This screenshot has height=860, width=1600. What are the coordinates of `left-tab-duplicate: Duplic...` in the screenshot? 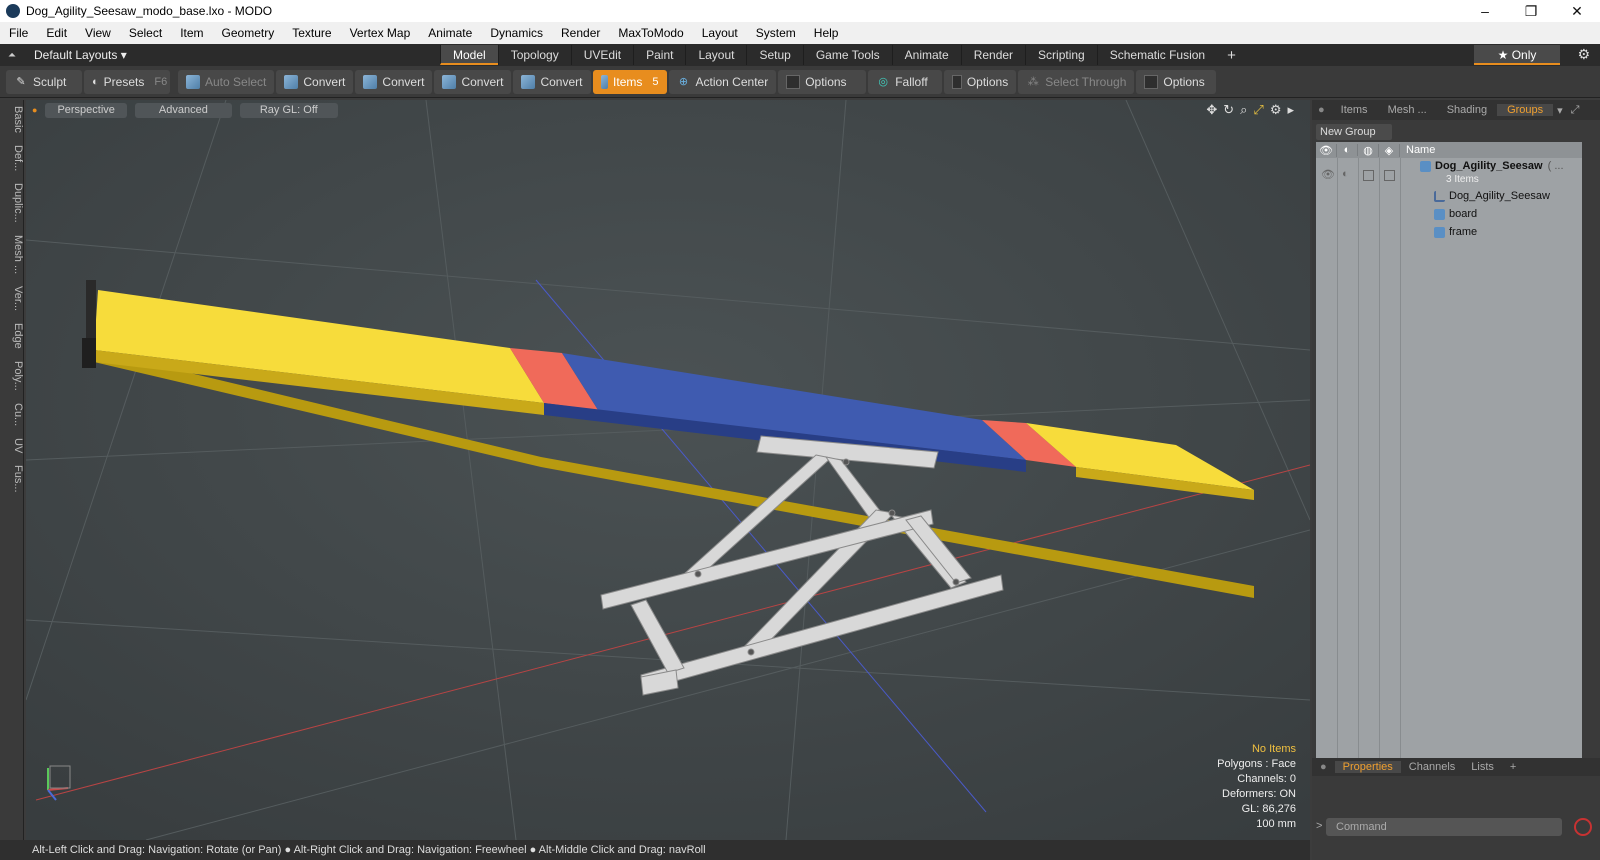 It's located at (12, 203).